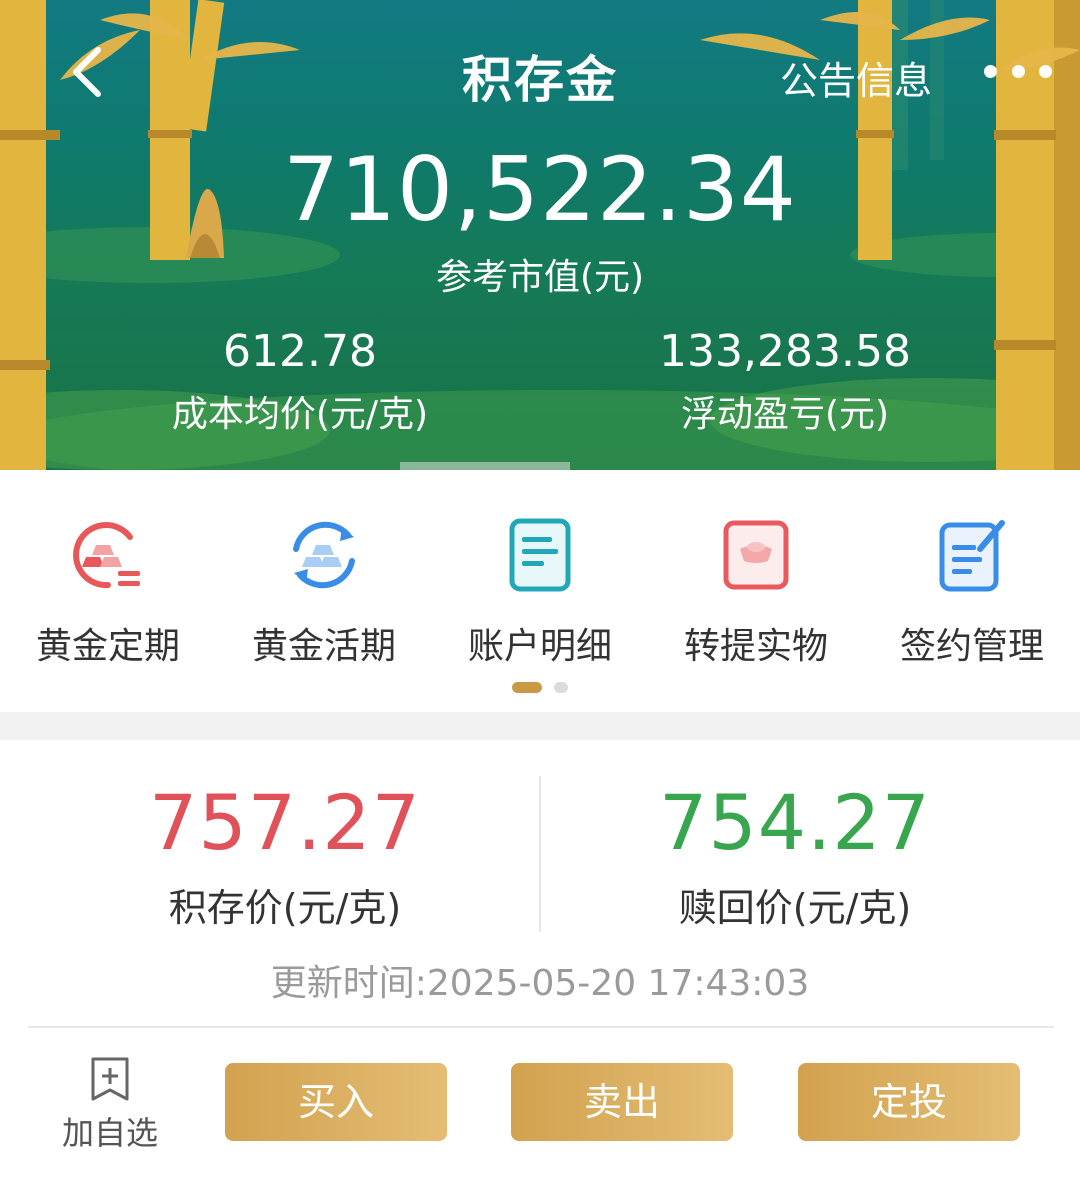 The width and height of the screenshot is (1080, 1179). What do you see at coordinates (785, 351) in the screenshot?
I see `floating-pl-value: 133,283.58` at bounding box center [785, 351].